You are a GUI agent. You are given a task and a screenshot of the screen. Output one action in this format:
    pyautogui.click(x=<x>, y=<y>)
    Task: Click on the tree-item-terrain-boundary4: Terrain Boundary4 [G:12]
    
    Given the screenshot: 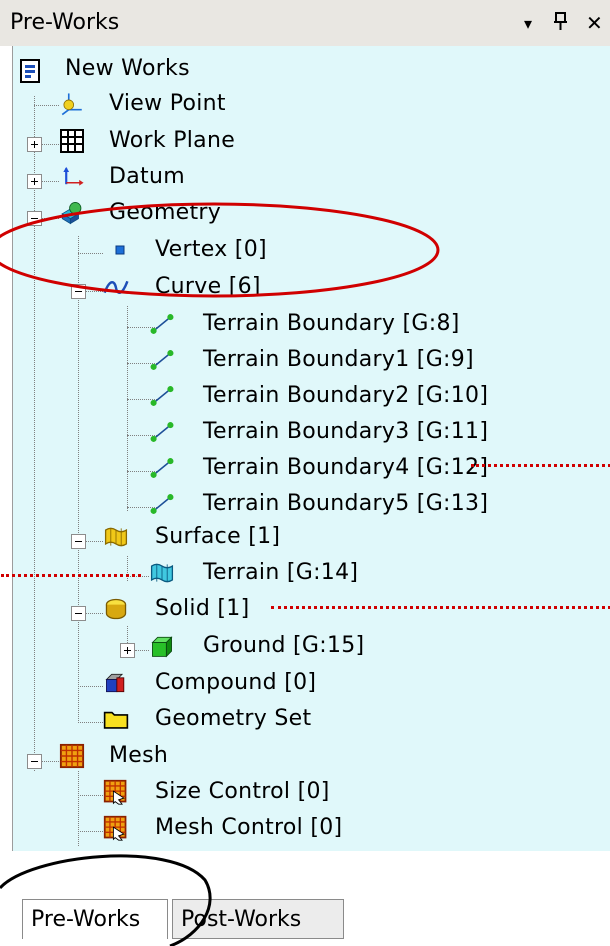 What is the action you would take?
    pyautogui.click(x=283, y=469)
    